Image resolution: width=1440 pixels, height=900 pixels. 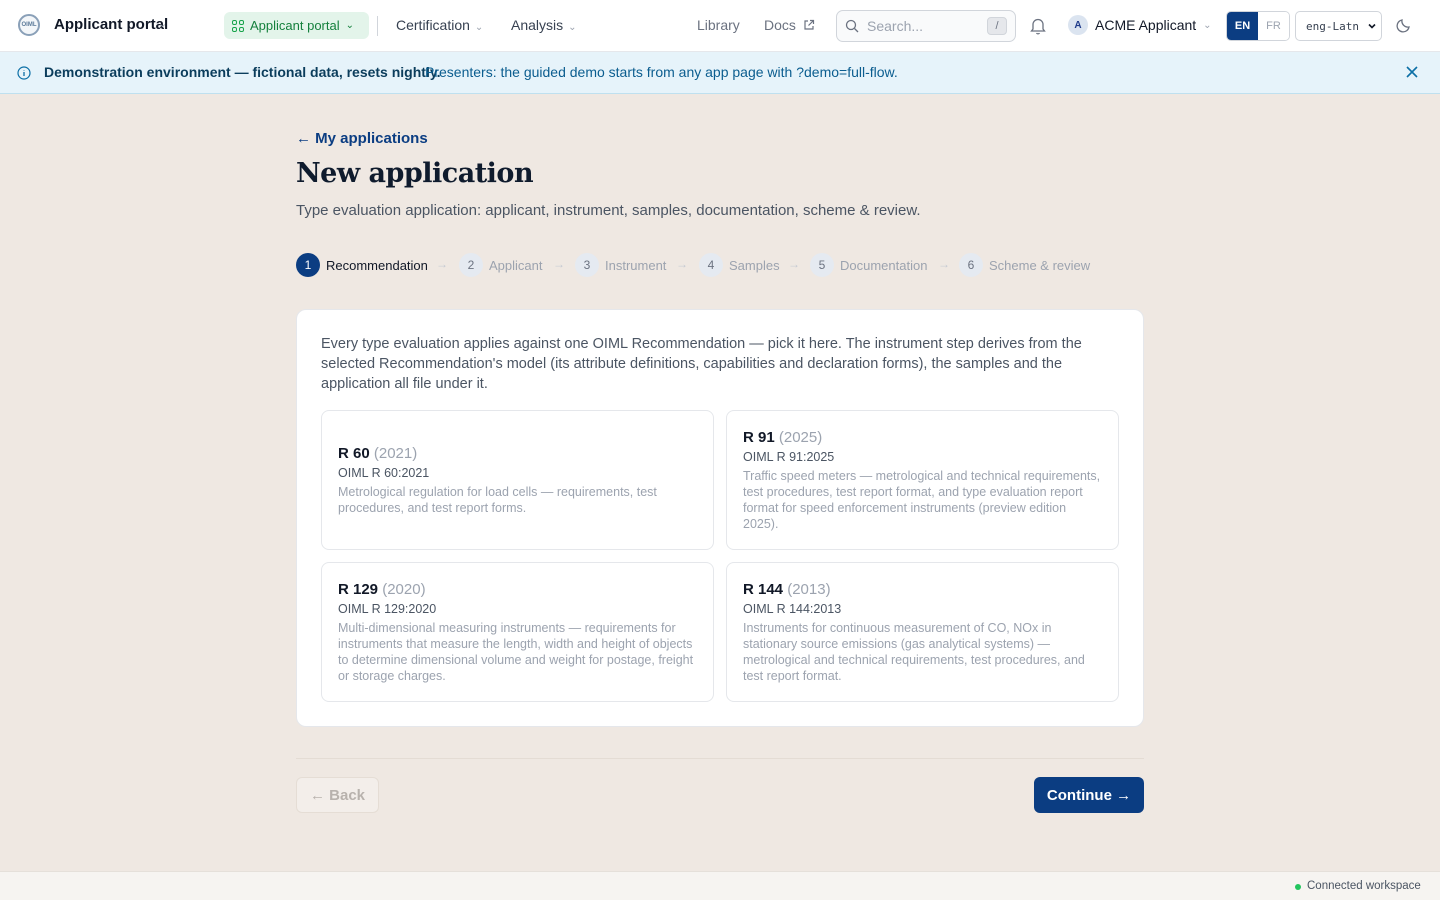 What do you see at coordinates (971, 265) in the screenshot?
I see `step-number: 6` at bounding box center [971, 265].